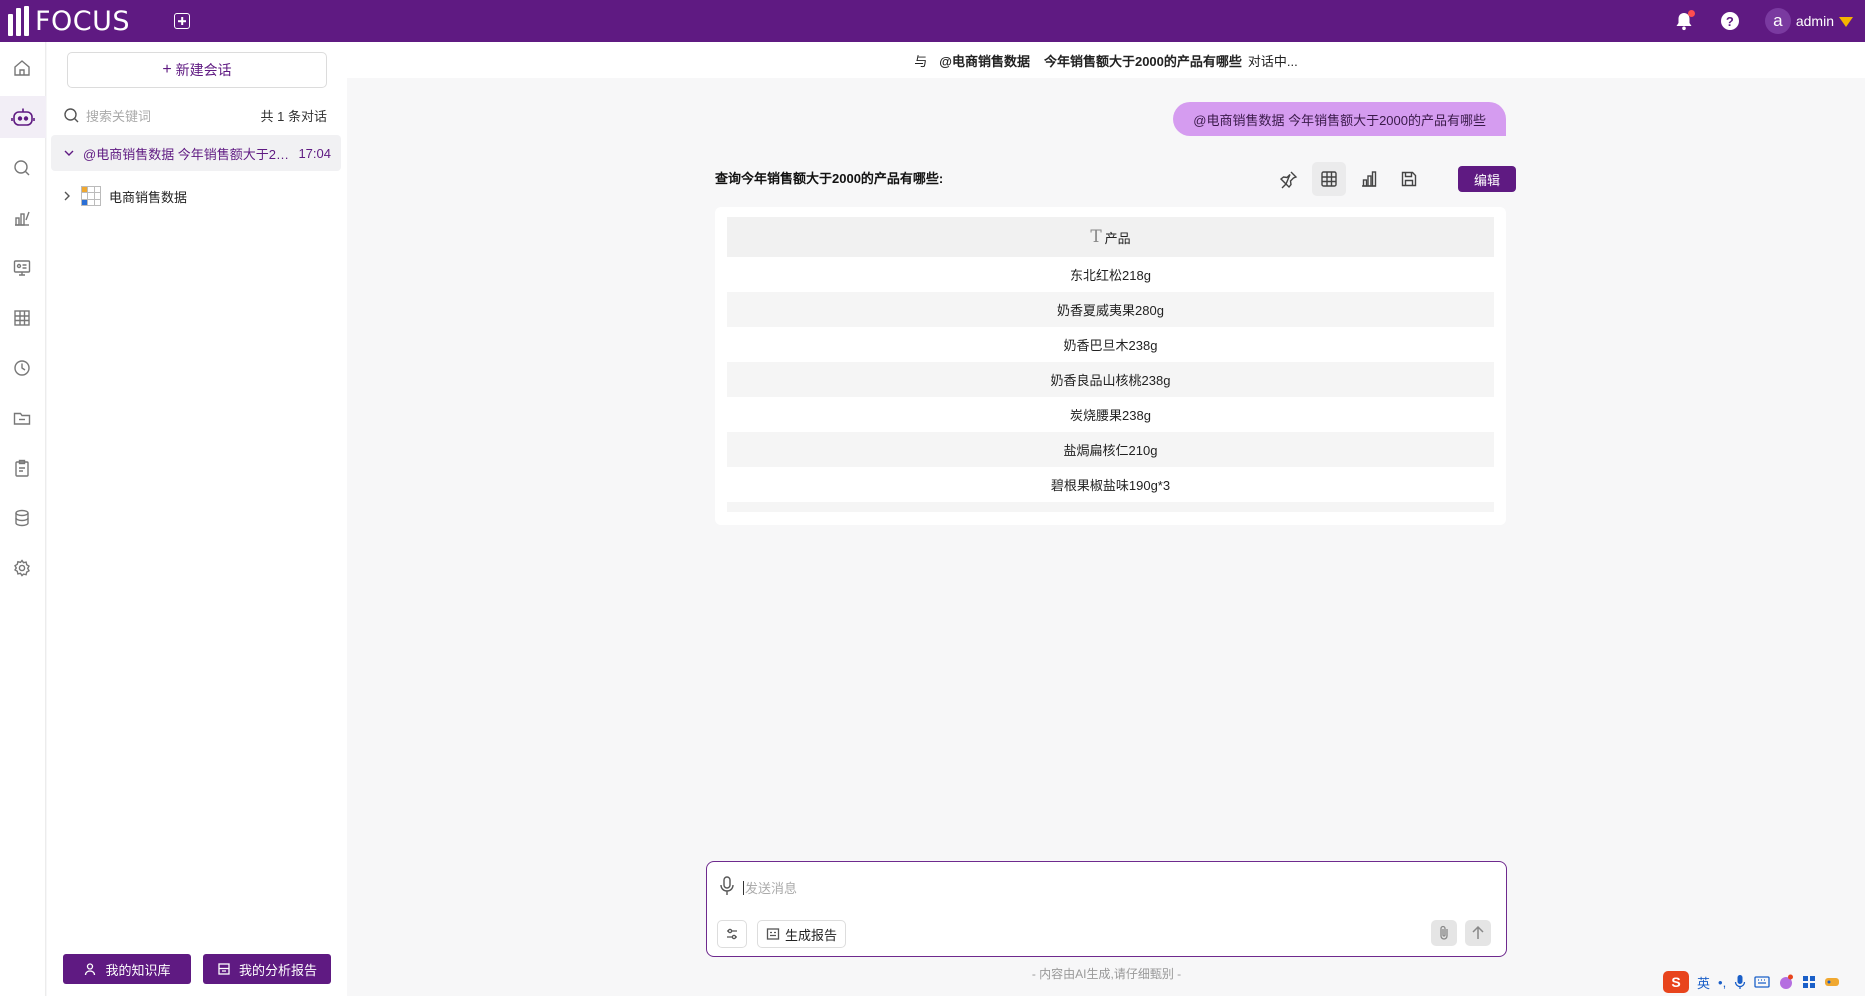 Image resolution: width=1865 pixels, height=996 pixels. Describe the element at coordinates (127, 969) in the screenshot. I see `knowledge-base-button: 我的知识库` at that location.